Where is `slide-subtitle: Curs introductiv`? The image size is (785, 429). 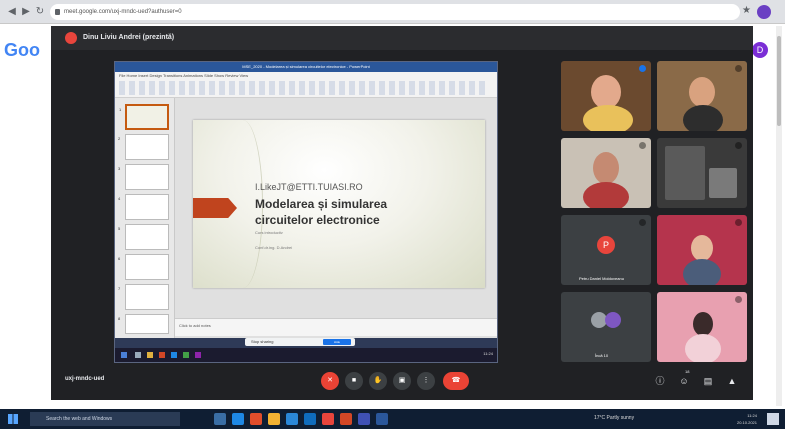
slide-subtitle: Curs introductiv is located at coordinates (269, 232).